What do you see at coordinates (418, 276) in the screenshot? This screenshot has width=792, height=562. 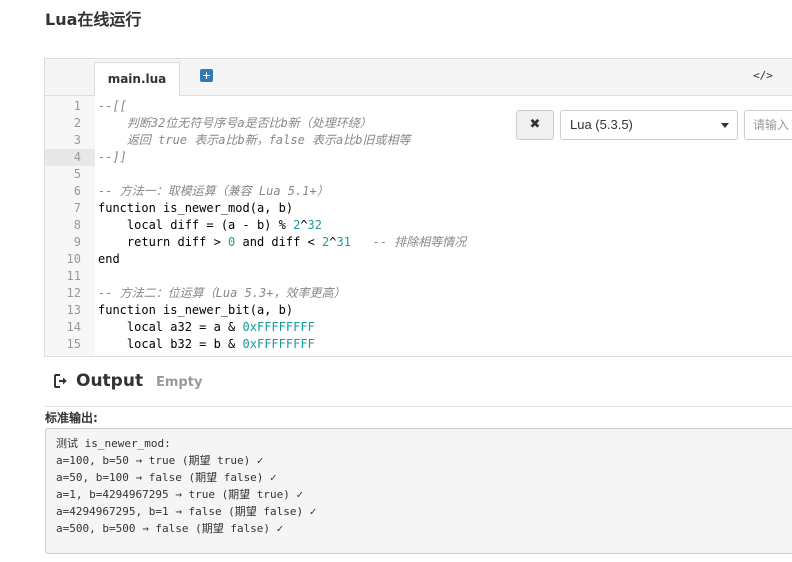 I see `code-line: 11` at bounding box center [418, 276].